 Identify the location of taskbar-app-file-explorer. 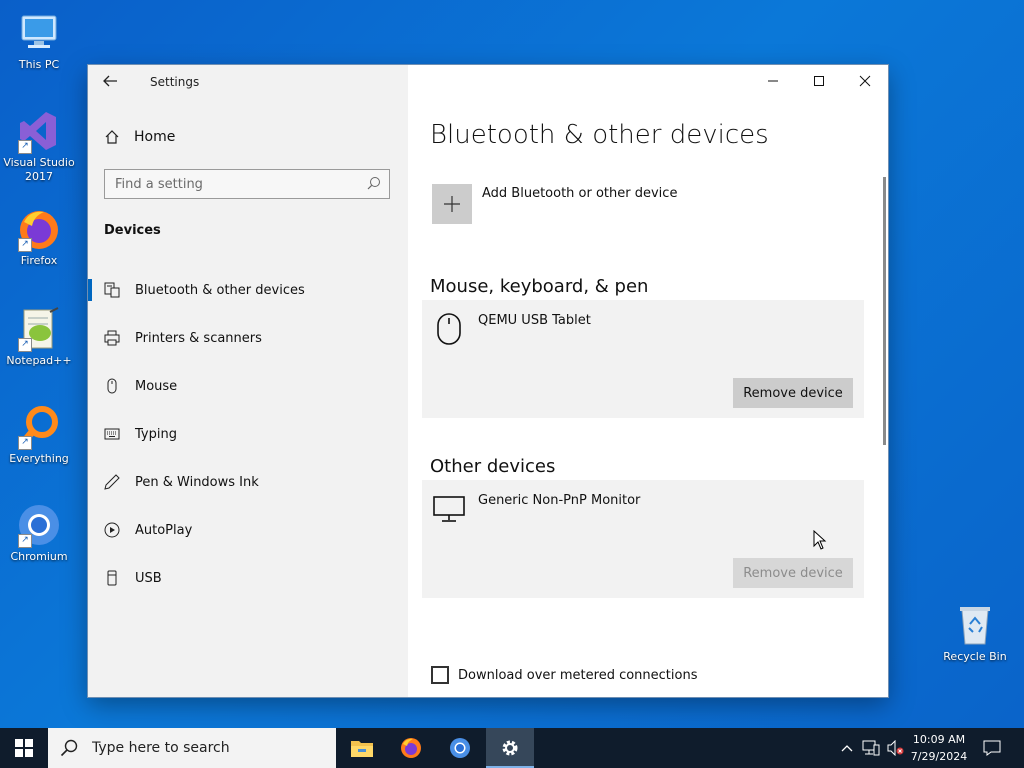
(362, 748).